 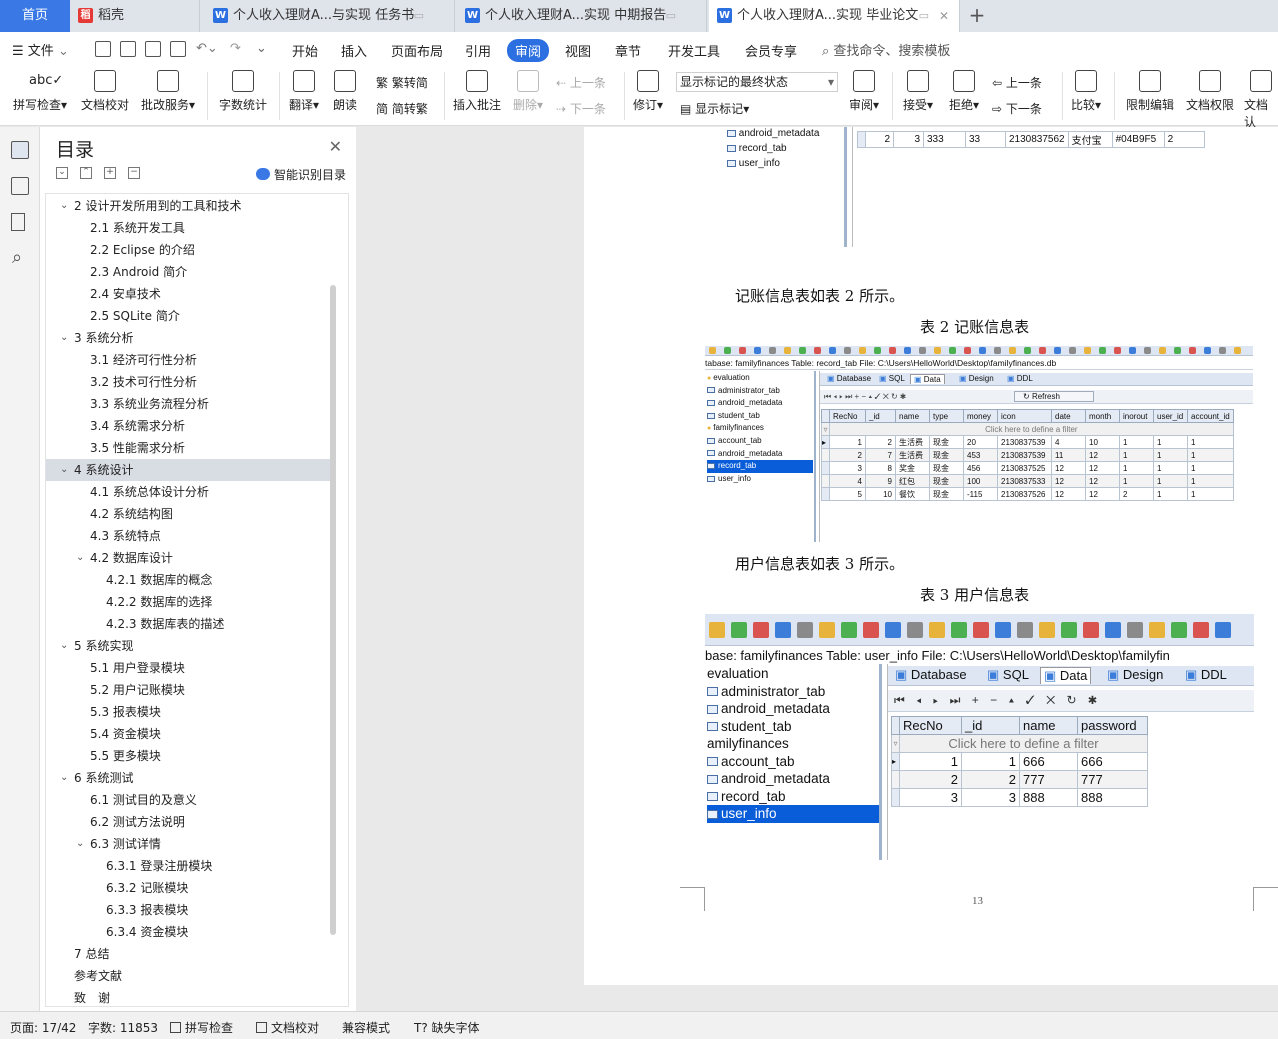 What do you see at coordinates (207, 48) in the screenshot?
I see `undo-icon: ↶⌄` at bounding box center [207, 48].